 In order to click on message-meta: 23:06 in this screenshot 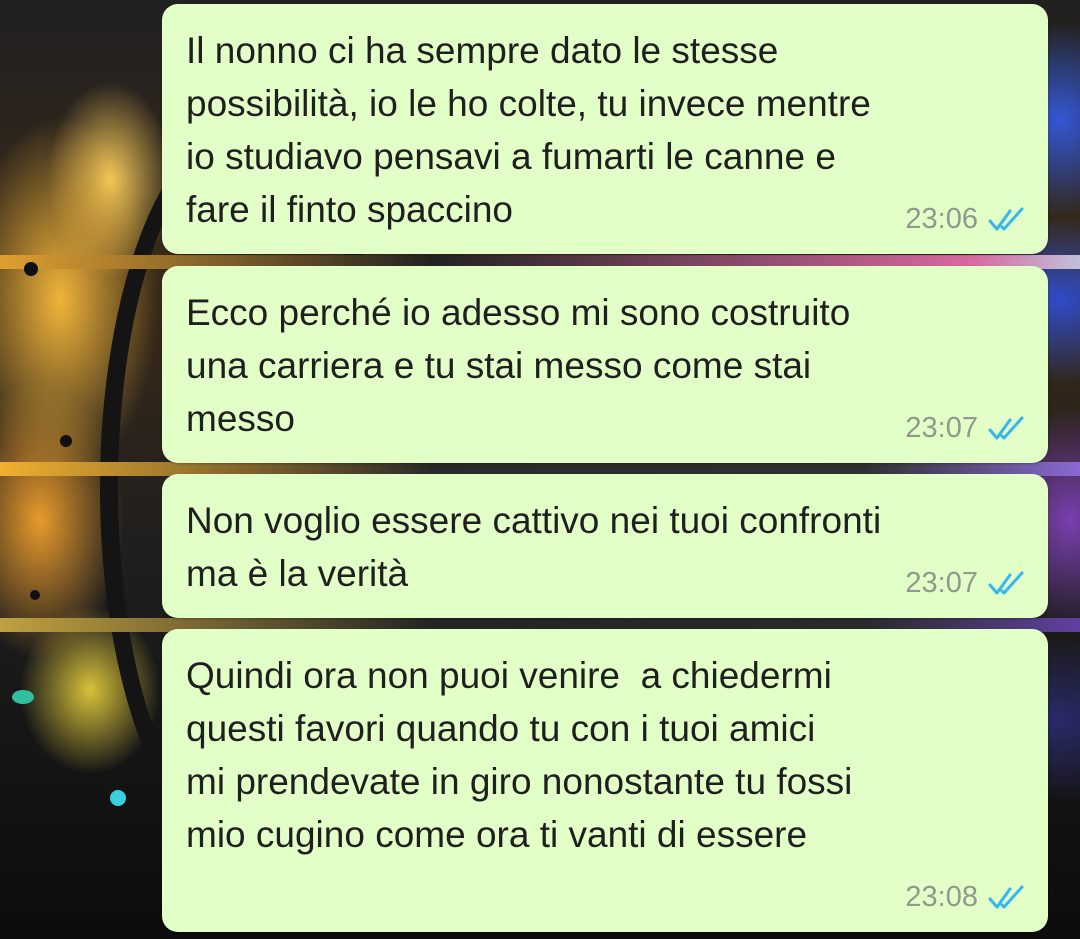, I will do `click(965, 219)`.